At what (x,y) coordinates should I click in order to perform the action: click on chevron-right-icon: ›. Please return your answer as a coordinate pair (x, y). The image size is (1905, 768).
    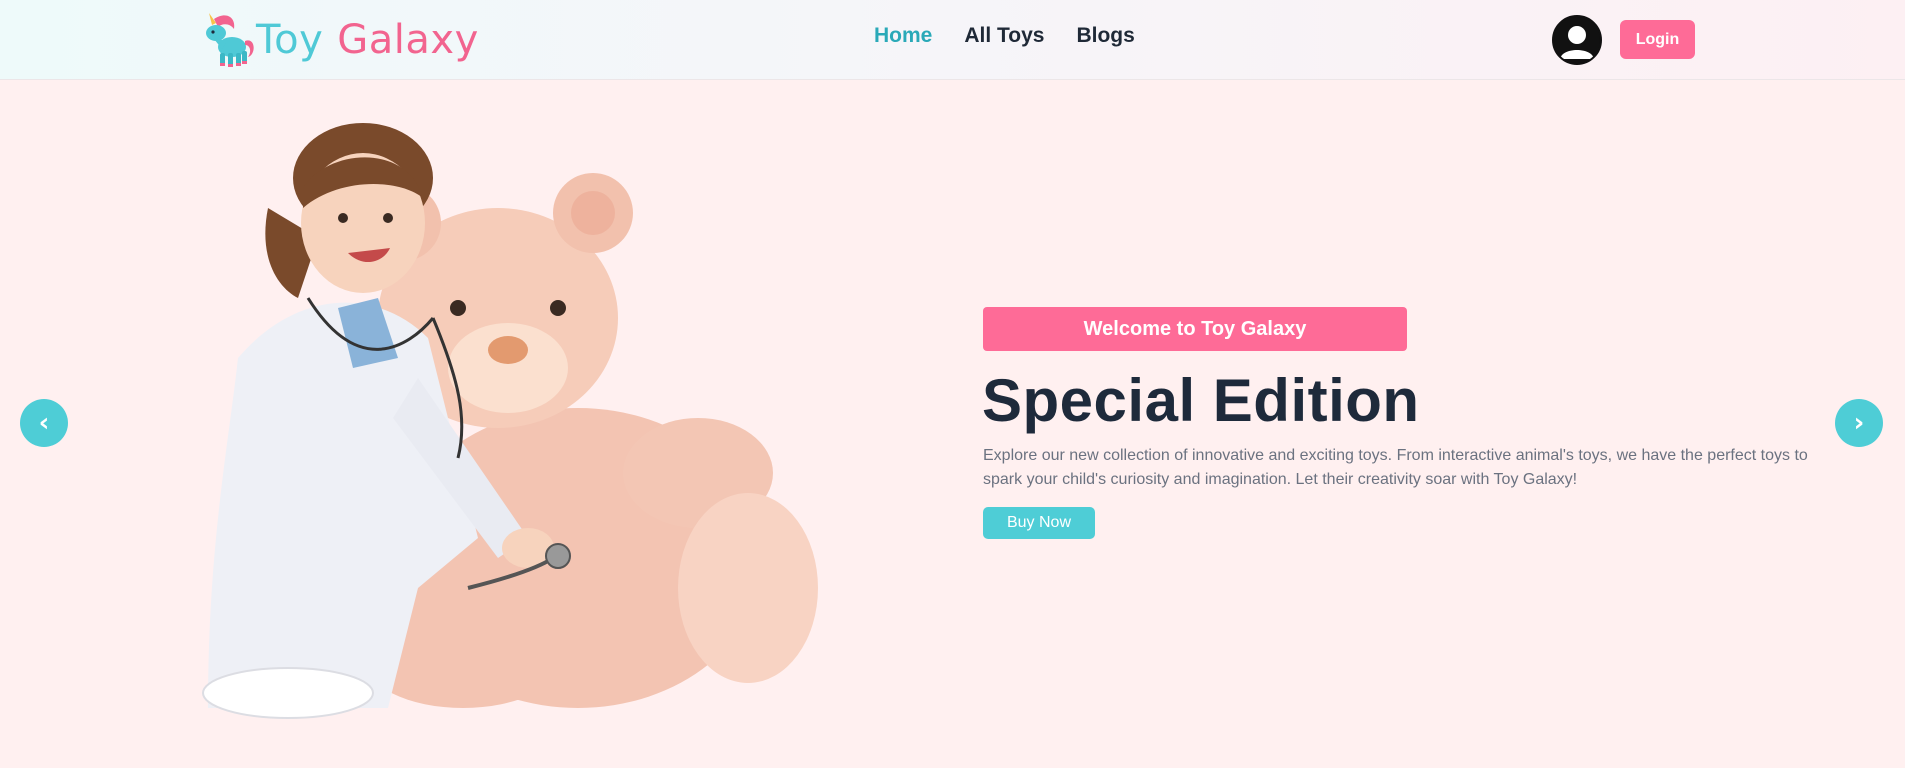
    Looking at the image, I should click on (1859, 423).